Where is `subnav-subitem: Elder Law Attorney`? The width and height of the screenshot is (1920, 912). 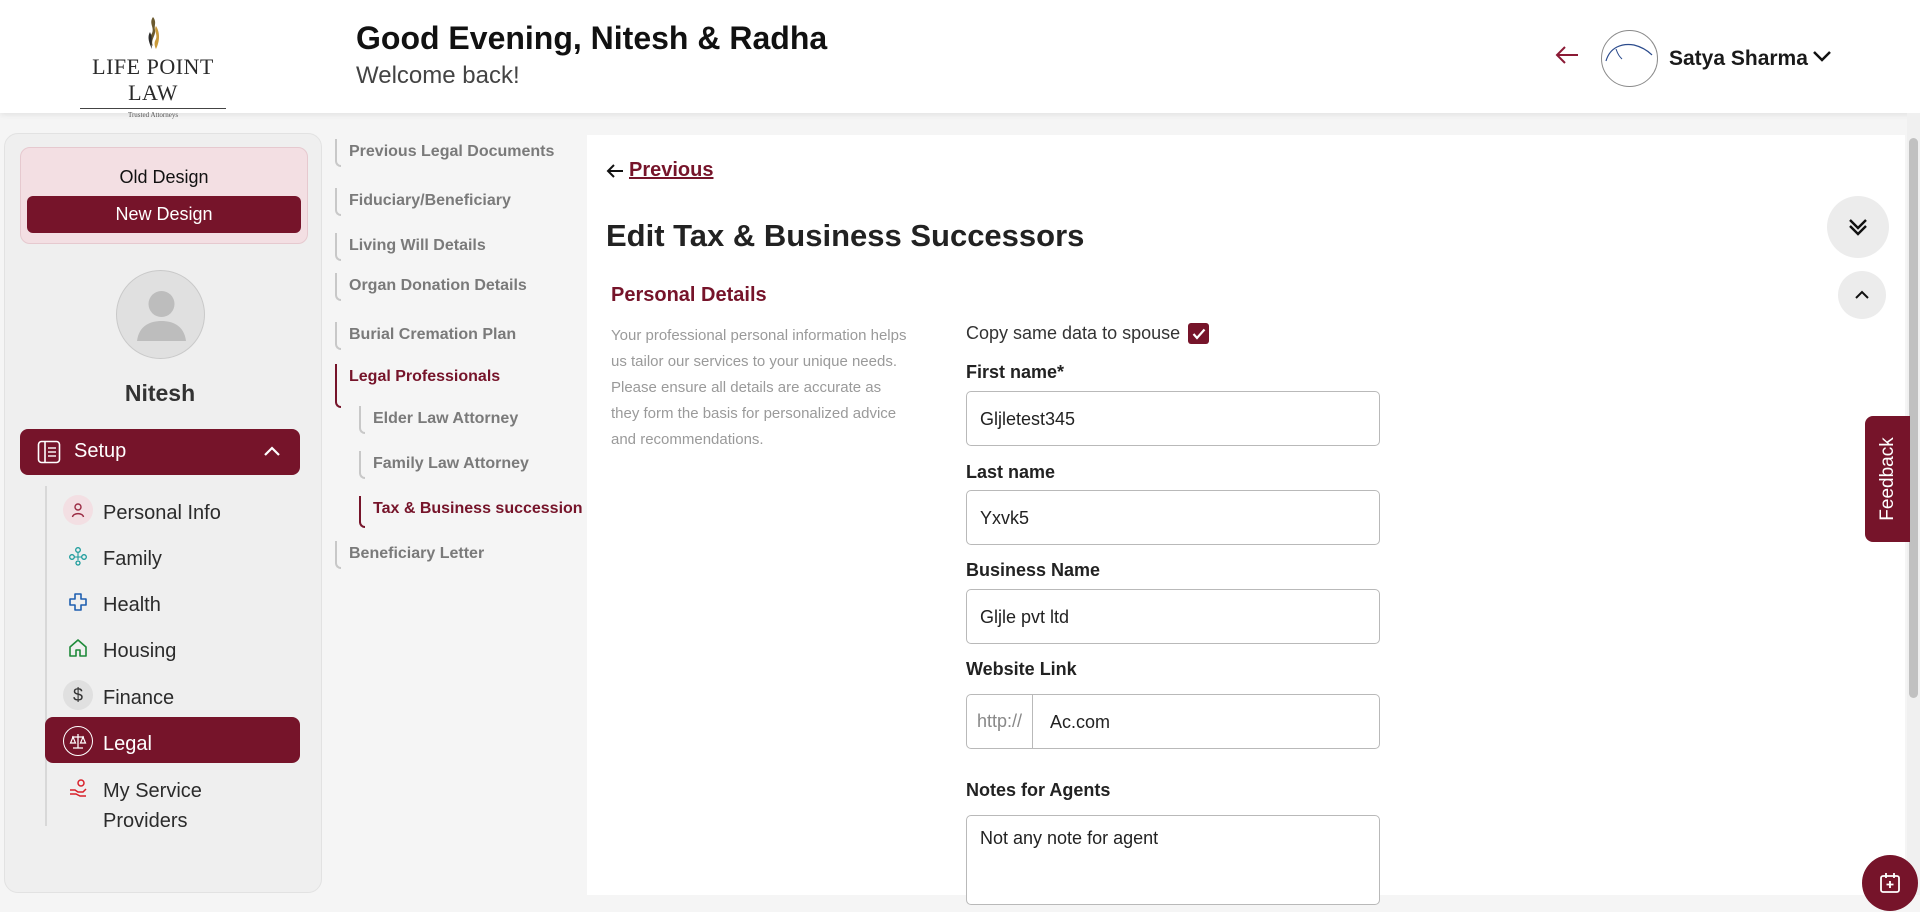 subnav-subitem: Elder Law Attorney is located at coordinates (438, 420).